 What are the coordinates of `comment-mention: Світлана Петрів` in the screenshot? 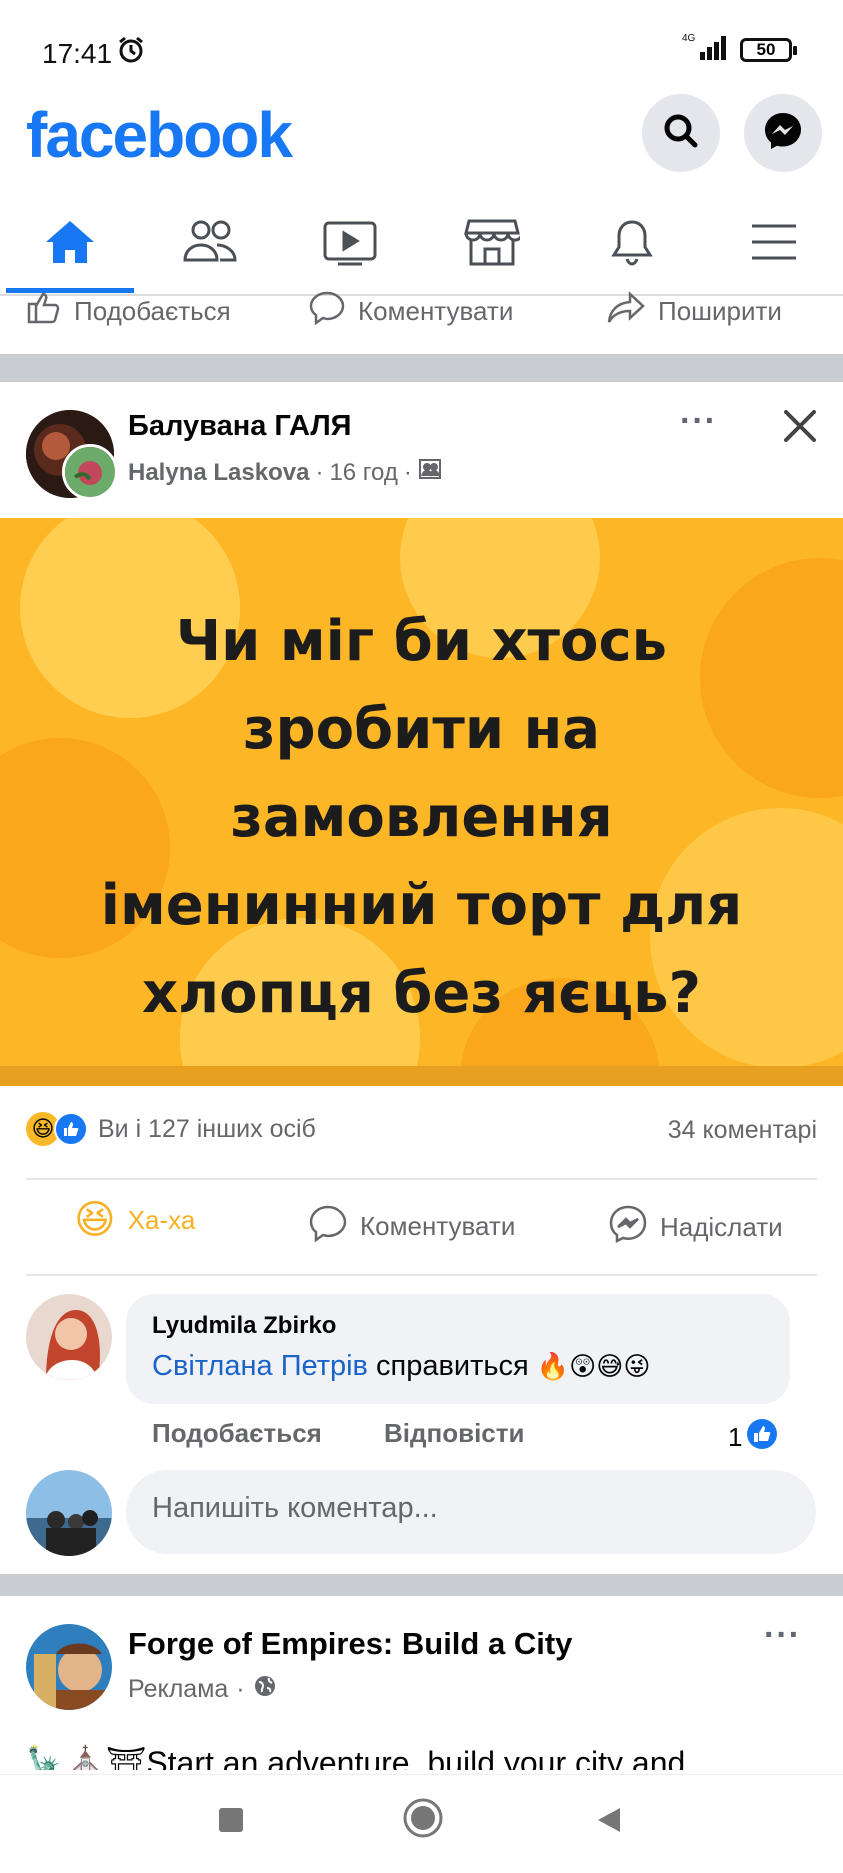 It's located at (260, 1366).